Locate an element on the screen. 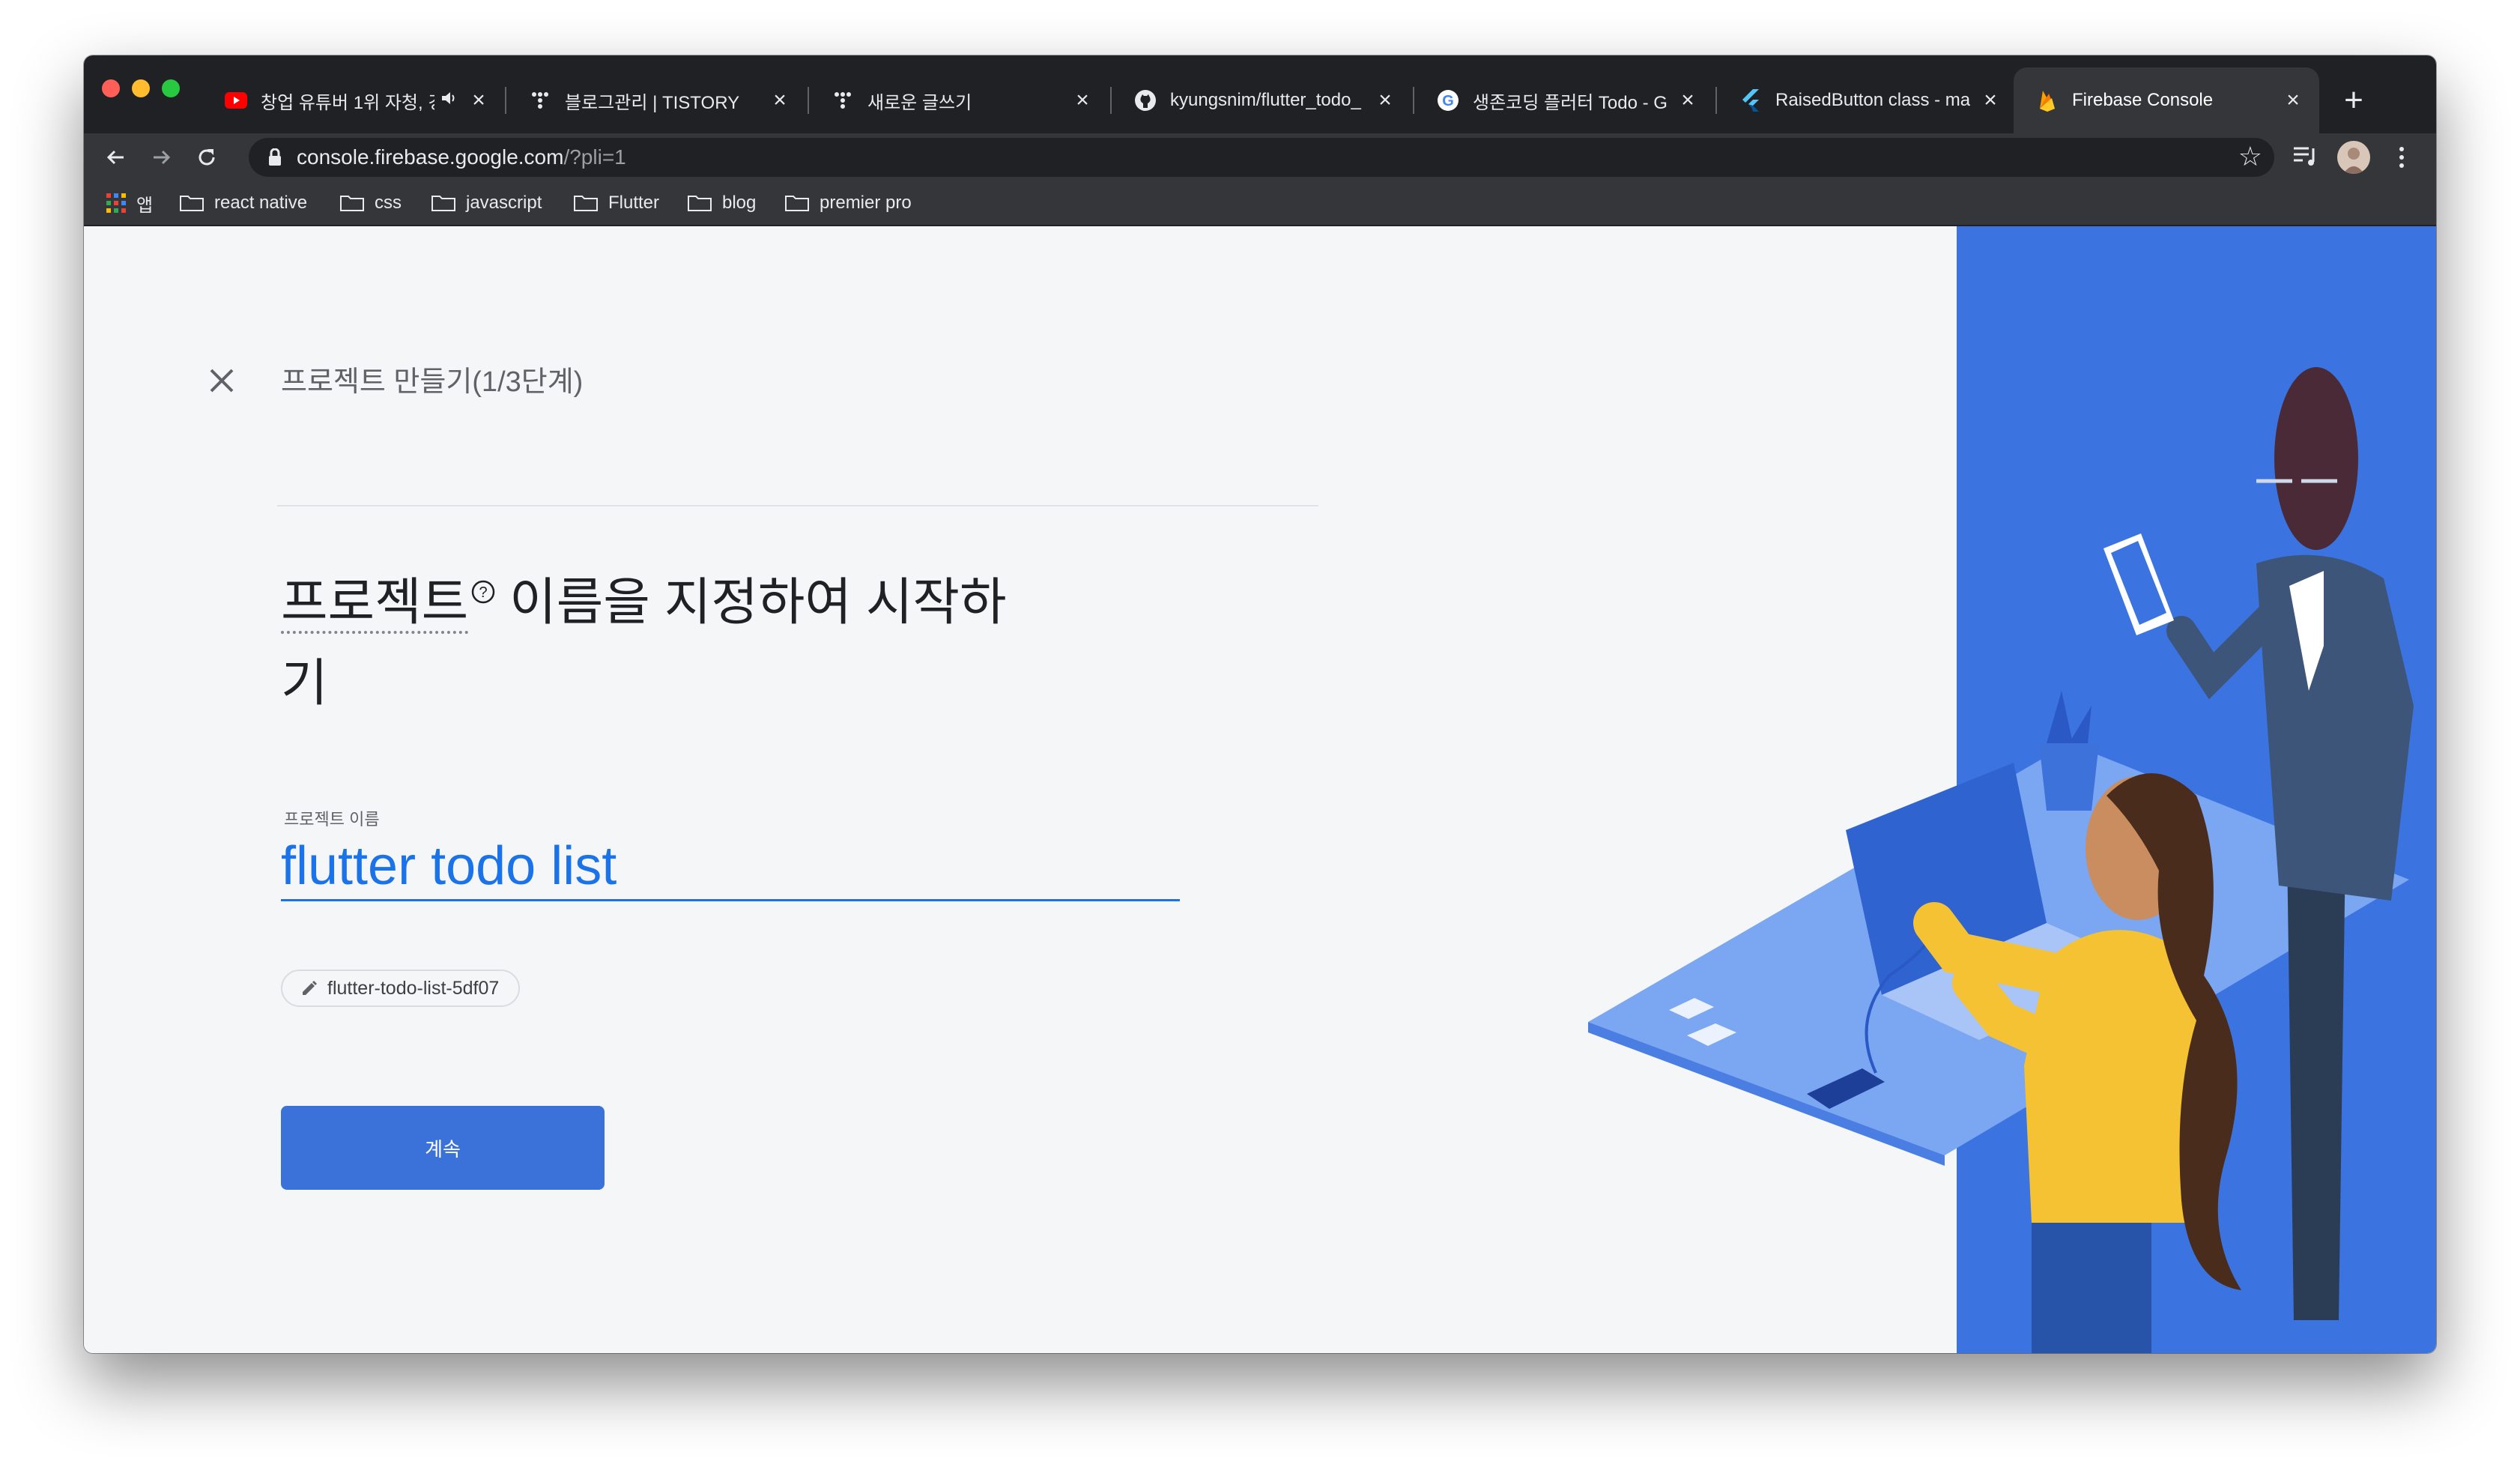  project-name-label: 프로젝트 이름 is located at coordinates (332, 819).